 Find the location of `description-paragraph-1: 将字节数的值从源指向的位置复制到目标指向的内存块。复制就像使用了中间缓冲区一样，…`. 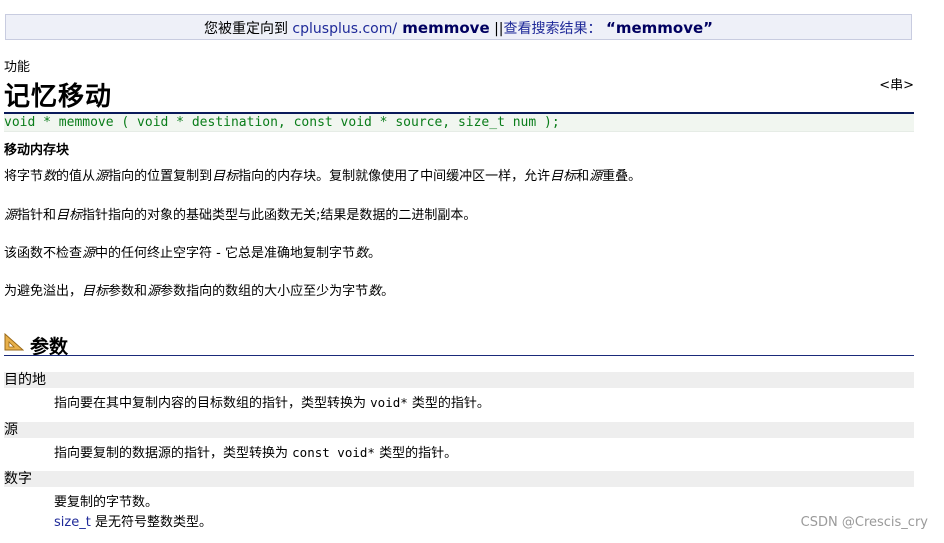

description-paragraph-1: 将字节数的值从源指向的位置复制到目标指向的内存块。复制就像使用了中间缓冲区一样，… is located at coordinates (323, 176).